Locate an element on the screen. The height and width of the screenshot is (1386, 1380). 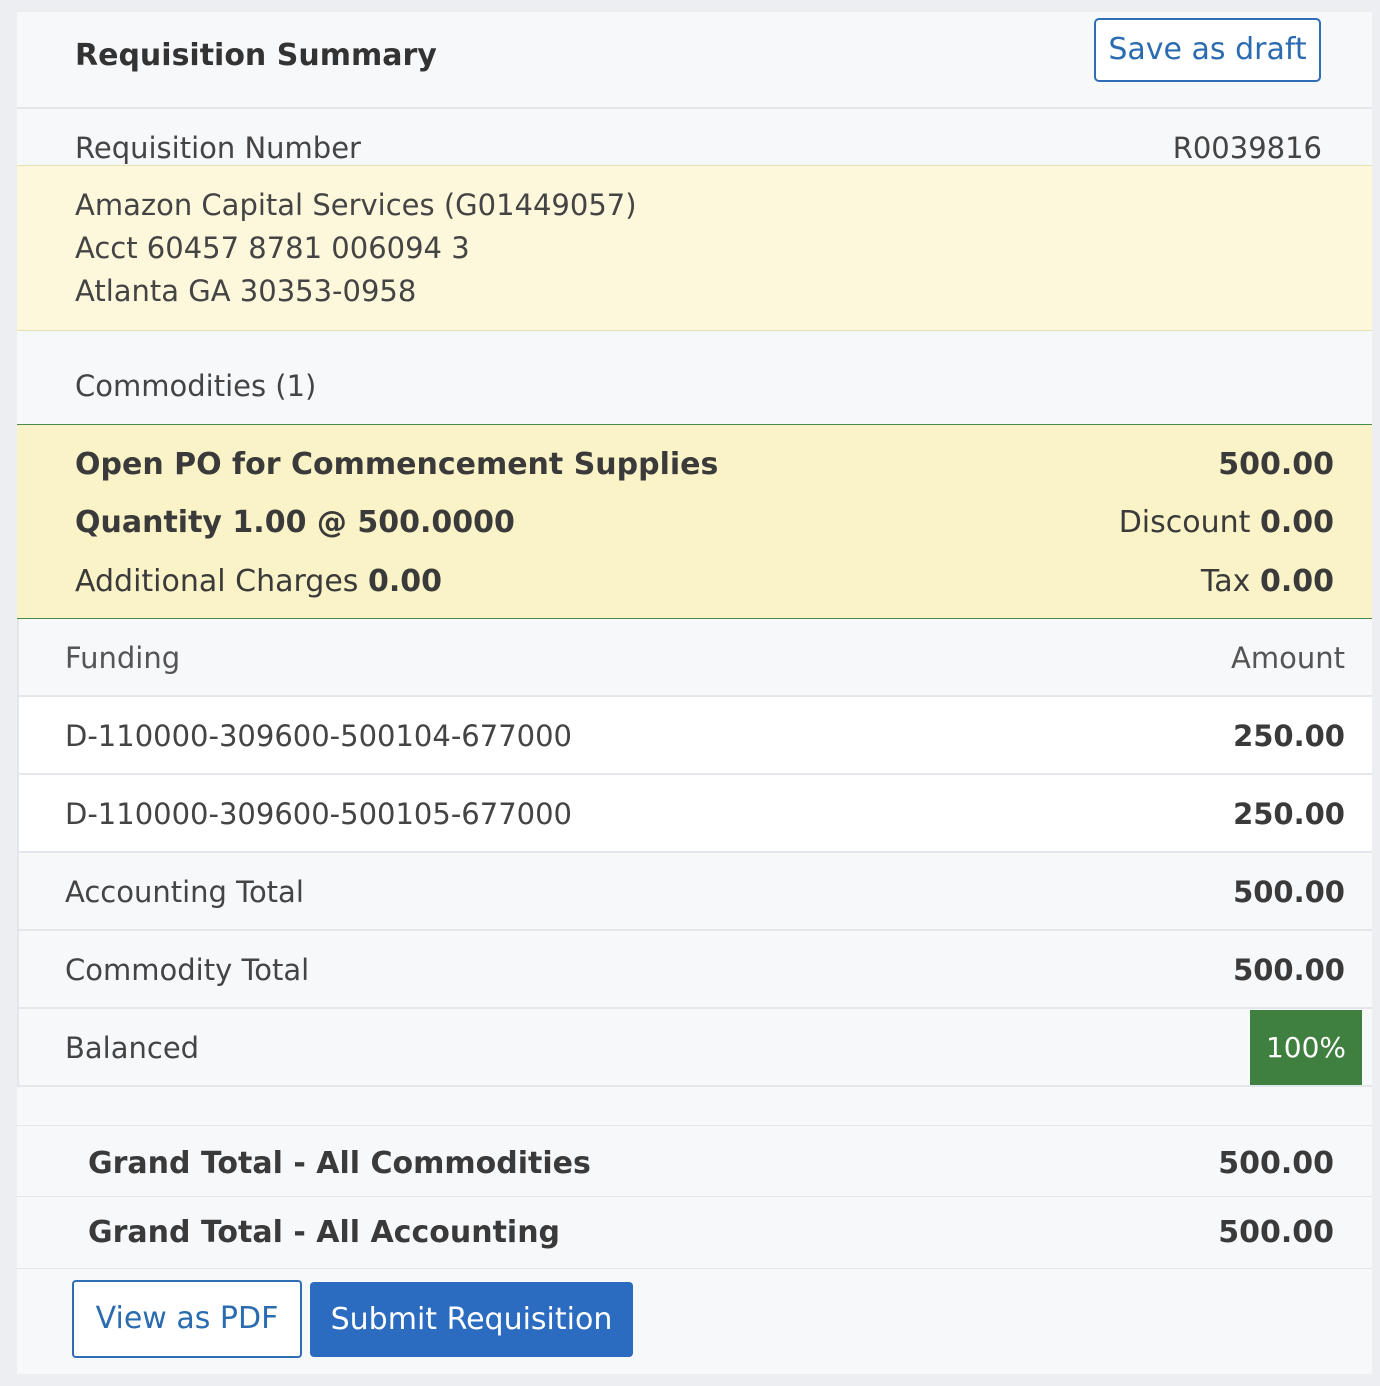
commodities-heading: Commodities (1) is located at coordinates (196, 386).